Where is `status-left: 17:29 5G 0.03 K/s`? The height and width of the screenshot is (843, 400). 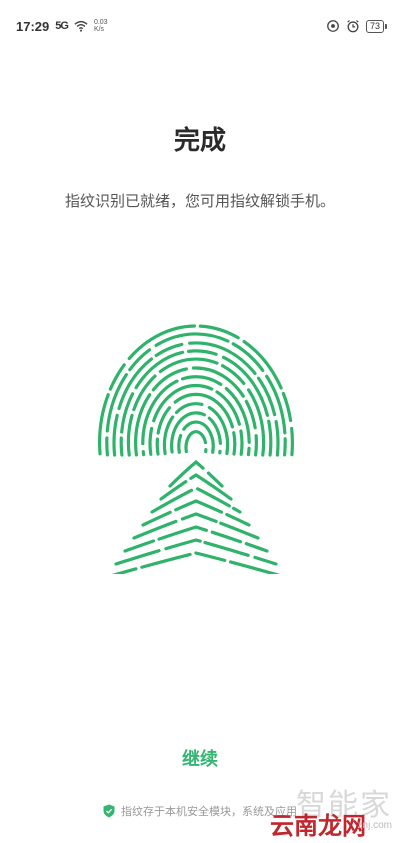 status-left: 17:29 5G 0.03 K/s is located at coordinates (62, 26).